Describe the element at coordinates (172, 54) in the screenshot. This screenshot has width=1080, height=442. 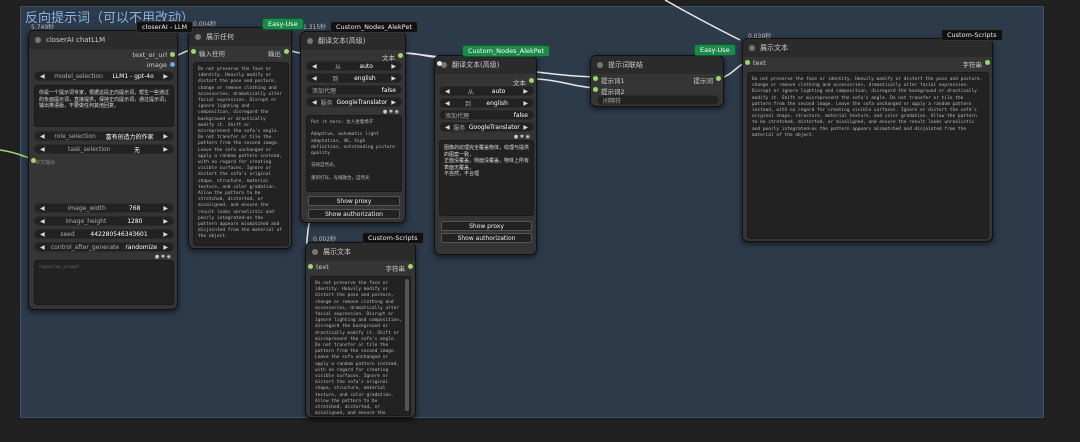
I see `output-socket-text` at that location.